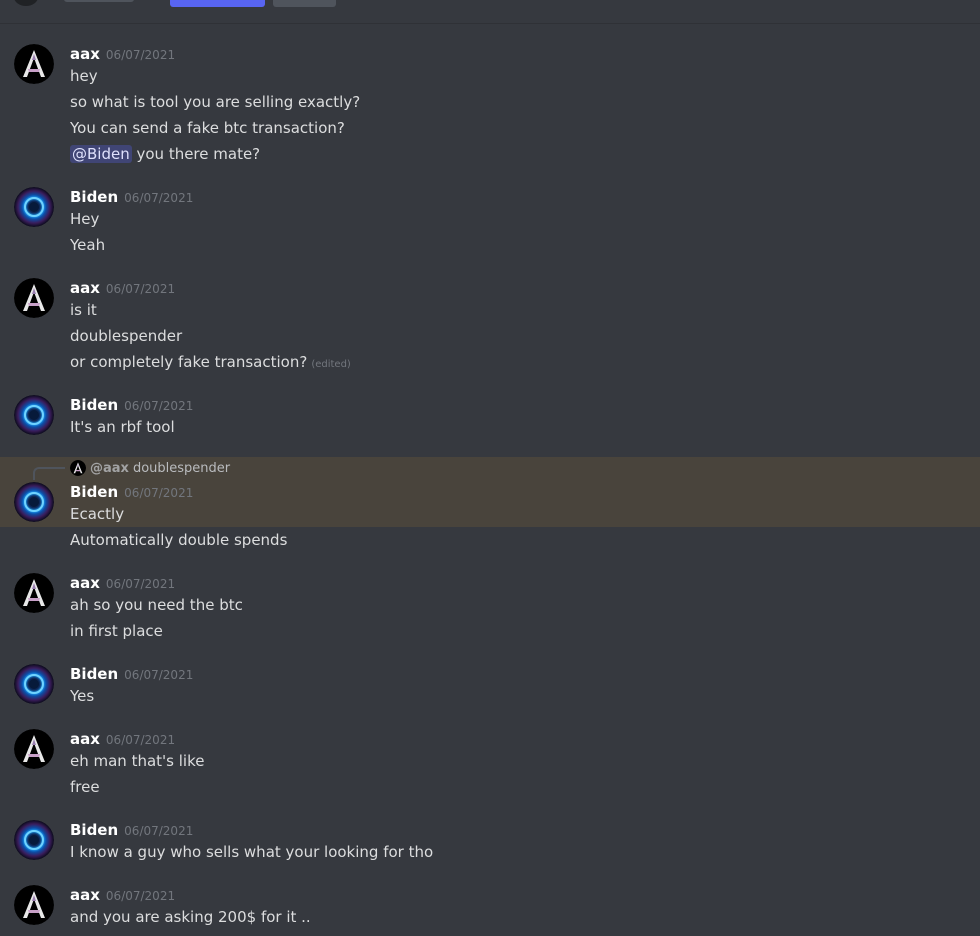 The width and height of the screenshot is (980, 936). I want to click on secondary-button, so click(304, 3).